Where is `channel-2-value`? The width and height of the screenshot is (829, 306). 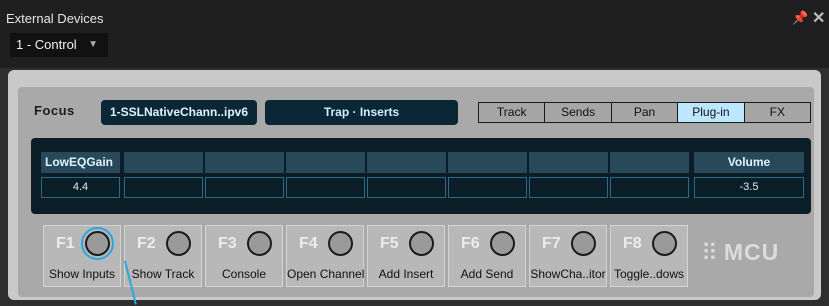 channel-2-value is located at coordinates (163, 187).